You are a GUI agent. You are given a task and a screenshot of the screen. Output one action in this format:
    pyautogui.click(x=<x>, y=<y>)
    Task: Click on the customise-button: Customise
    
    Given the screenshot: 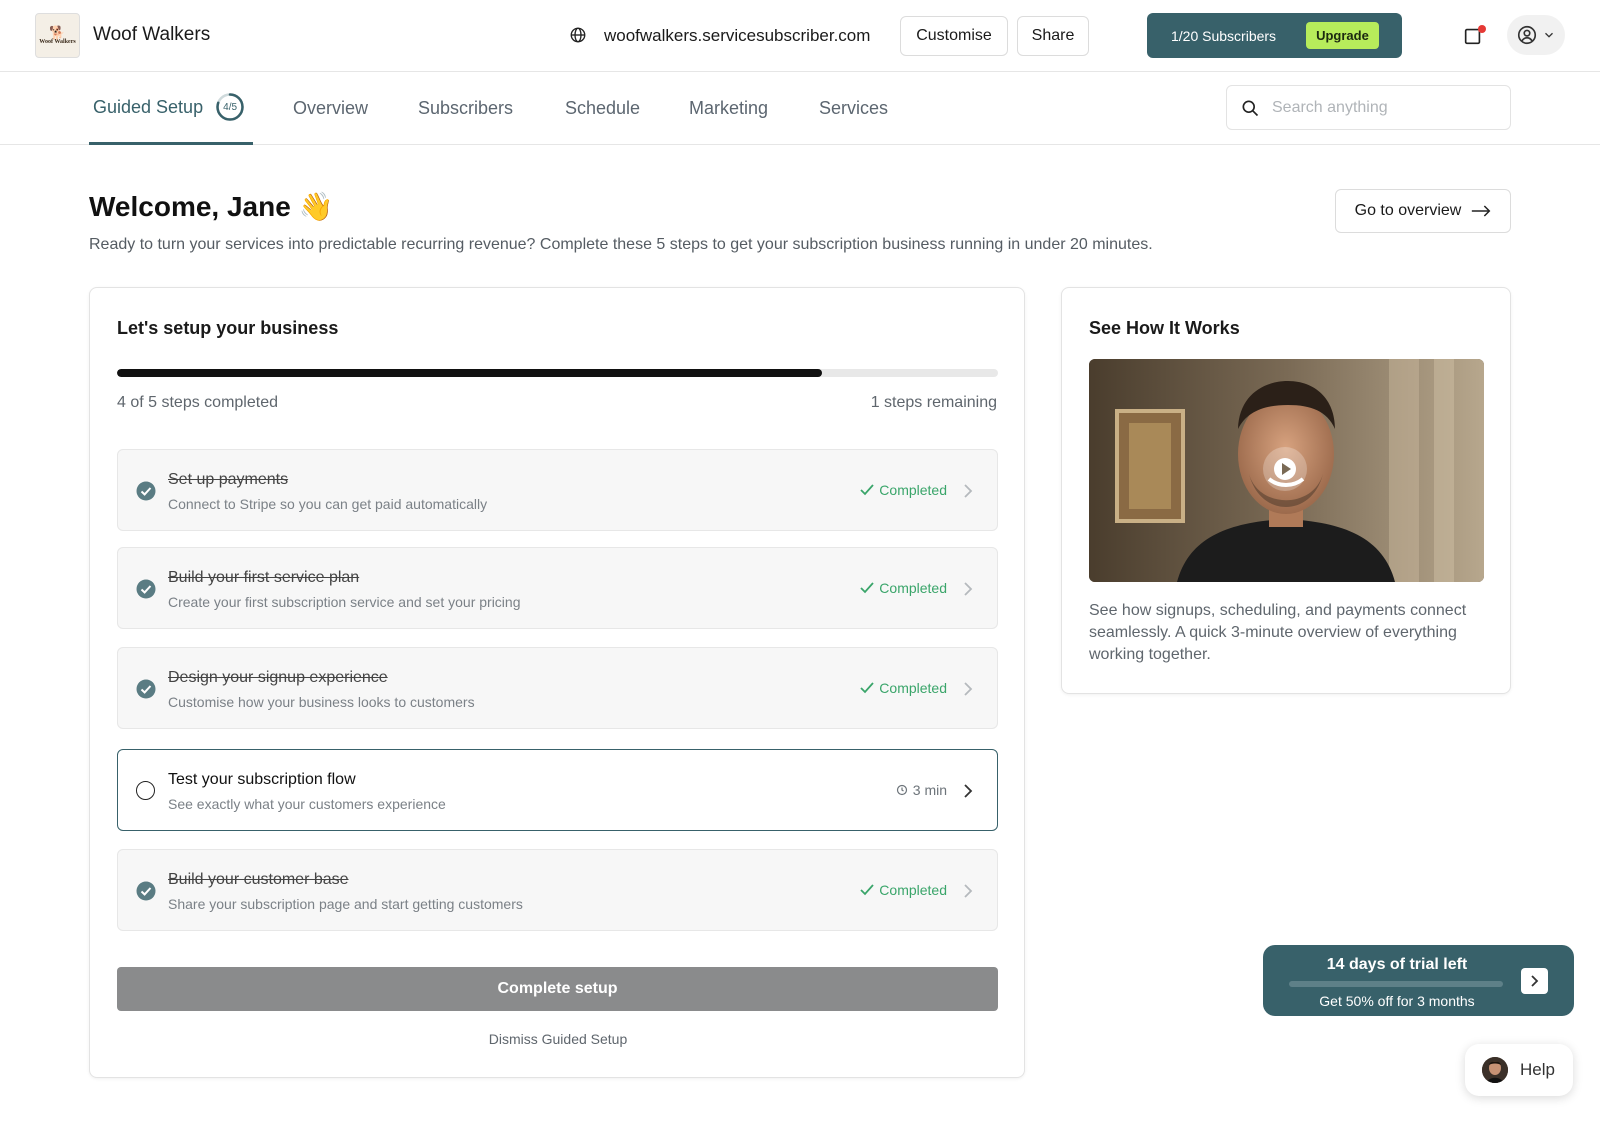 What is the action you would take?
    pyautogui.click(x=954, y=36)
    